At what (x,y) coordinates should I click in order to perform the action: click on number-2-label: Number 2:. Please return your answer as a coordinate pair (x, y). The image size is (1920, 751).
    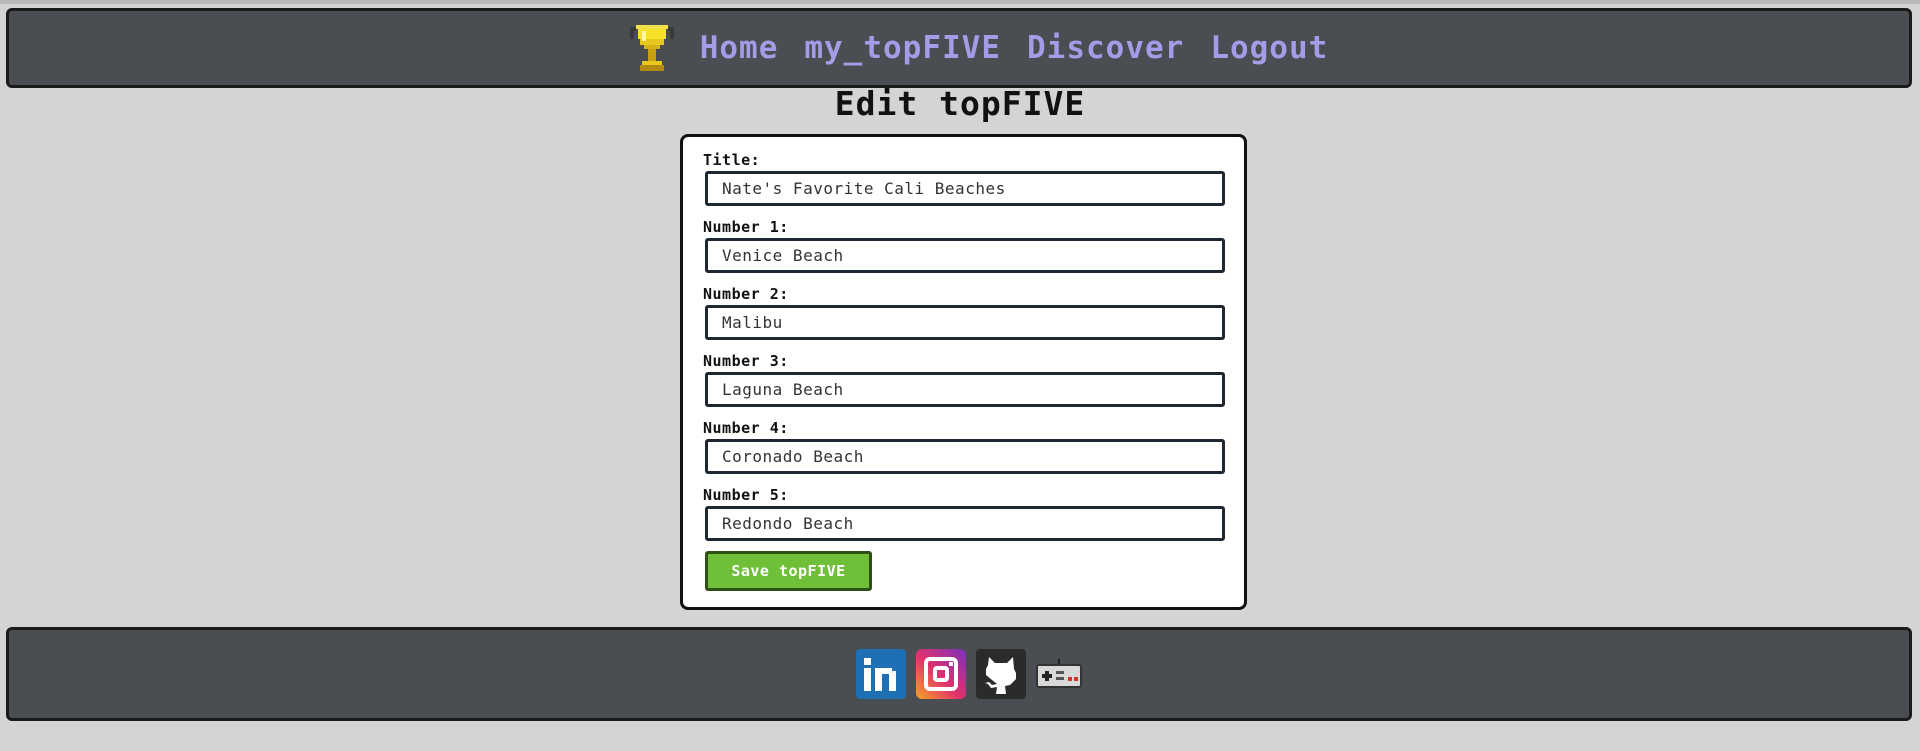
    Looking at the image, I should click on (746, 294).